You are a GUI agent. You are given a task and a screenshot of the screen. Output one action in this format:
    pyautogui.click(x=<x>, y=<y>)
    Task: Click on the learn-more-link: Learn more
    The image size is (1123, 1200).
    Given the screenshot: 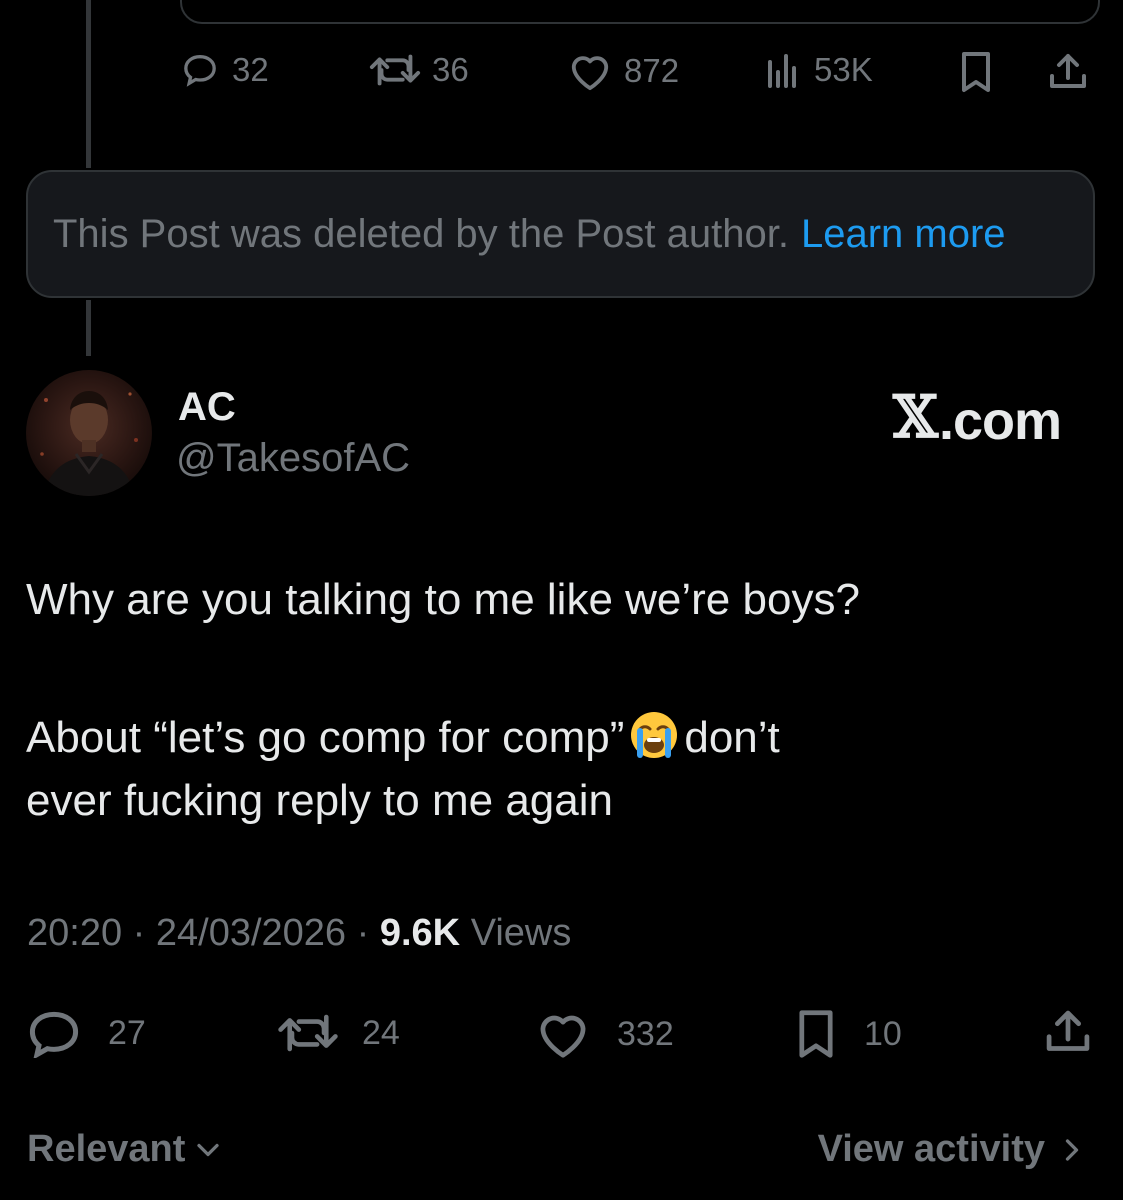 What is the action you would take?
    pyautogui.click(x=903, y=234)
    